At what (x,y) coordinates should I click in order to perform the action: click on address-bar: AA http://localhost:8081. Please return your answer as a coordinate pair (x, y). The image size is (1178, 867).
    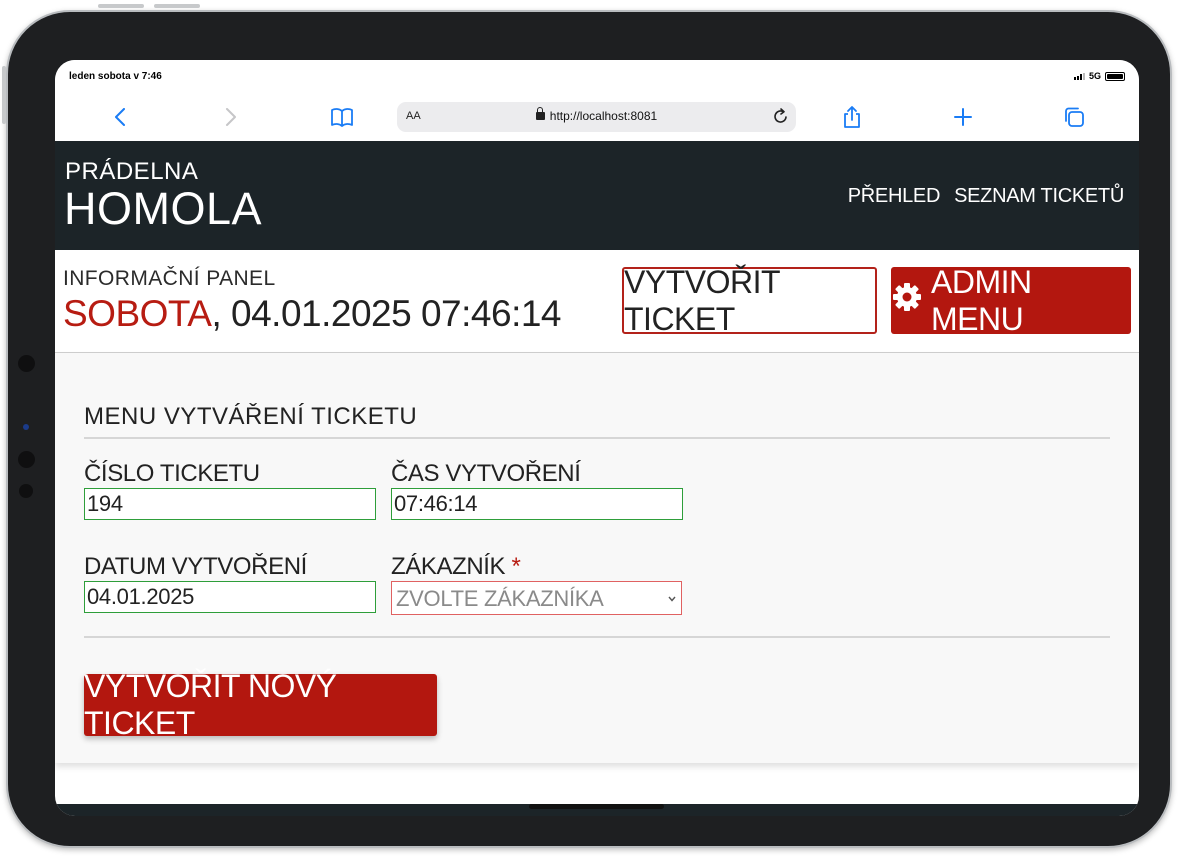
    Looking at the image, I should click on (596, 117).